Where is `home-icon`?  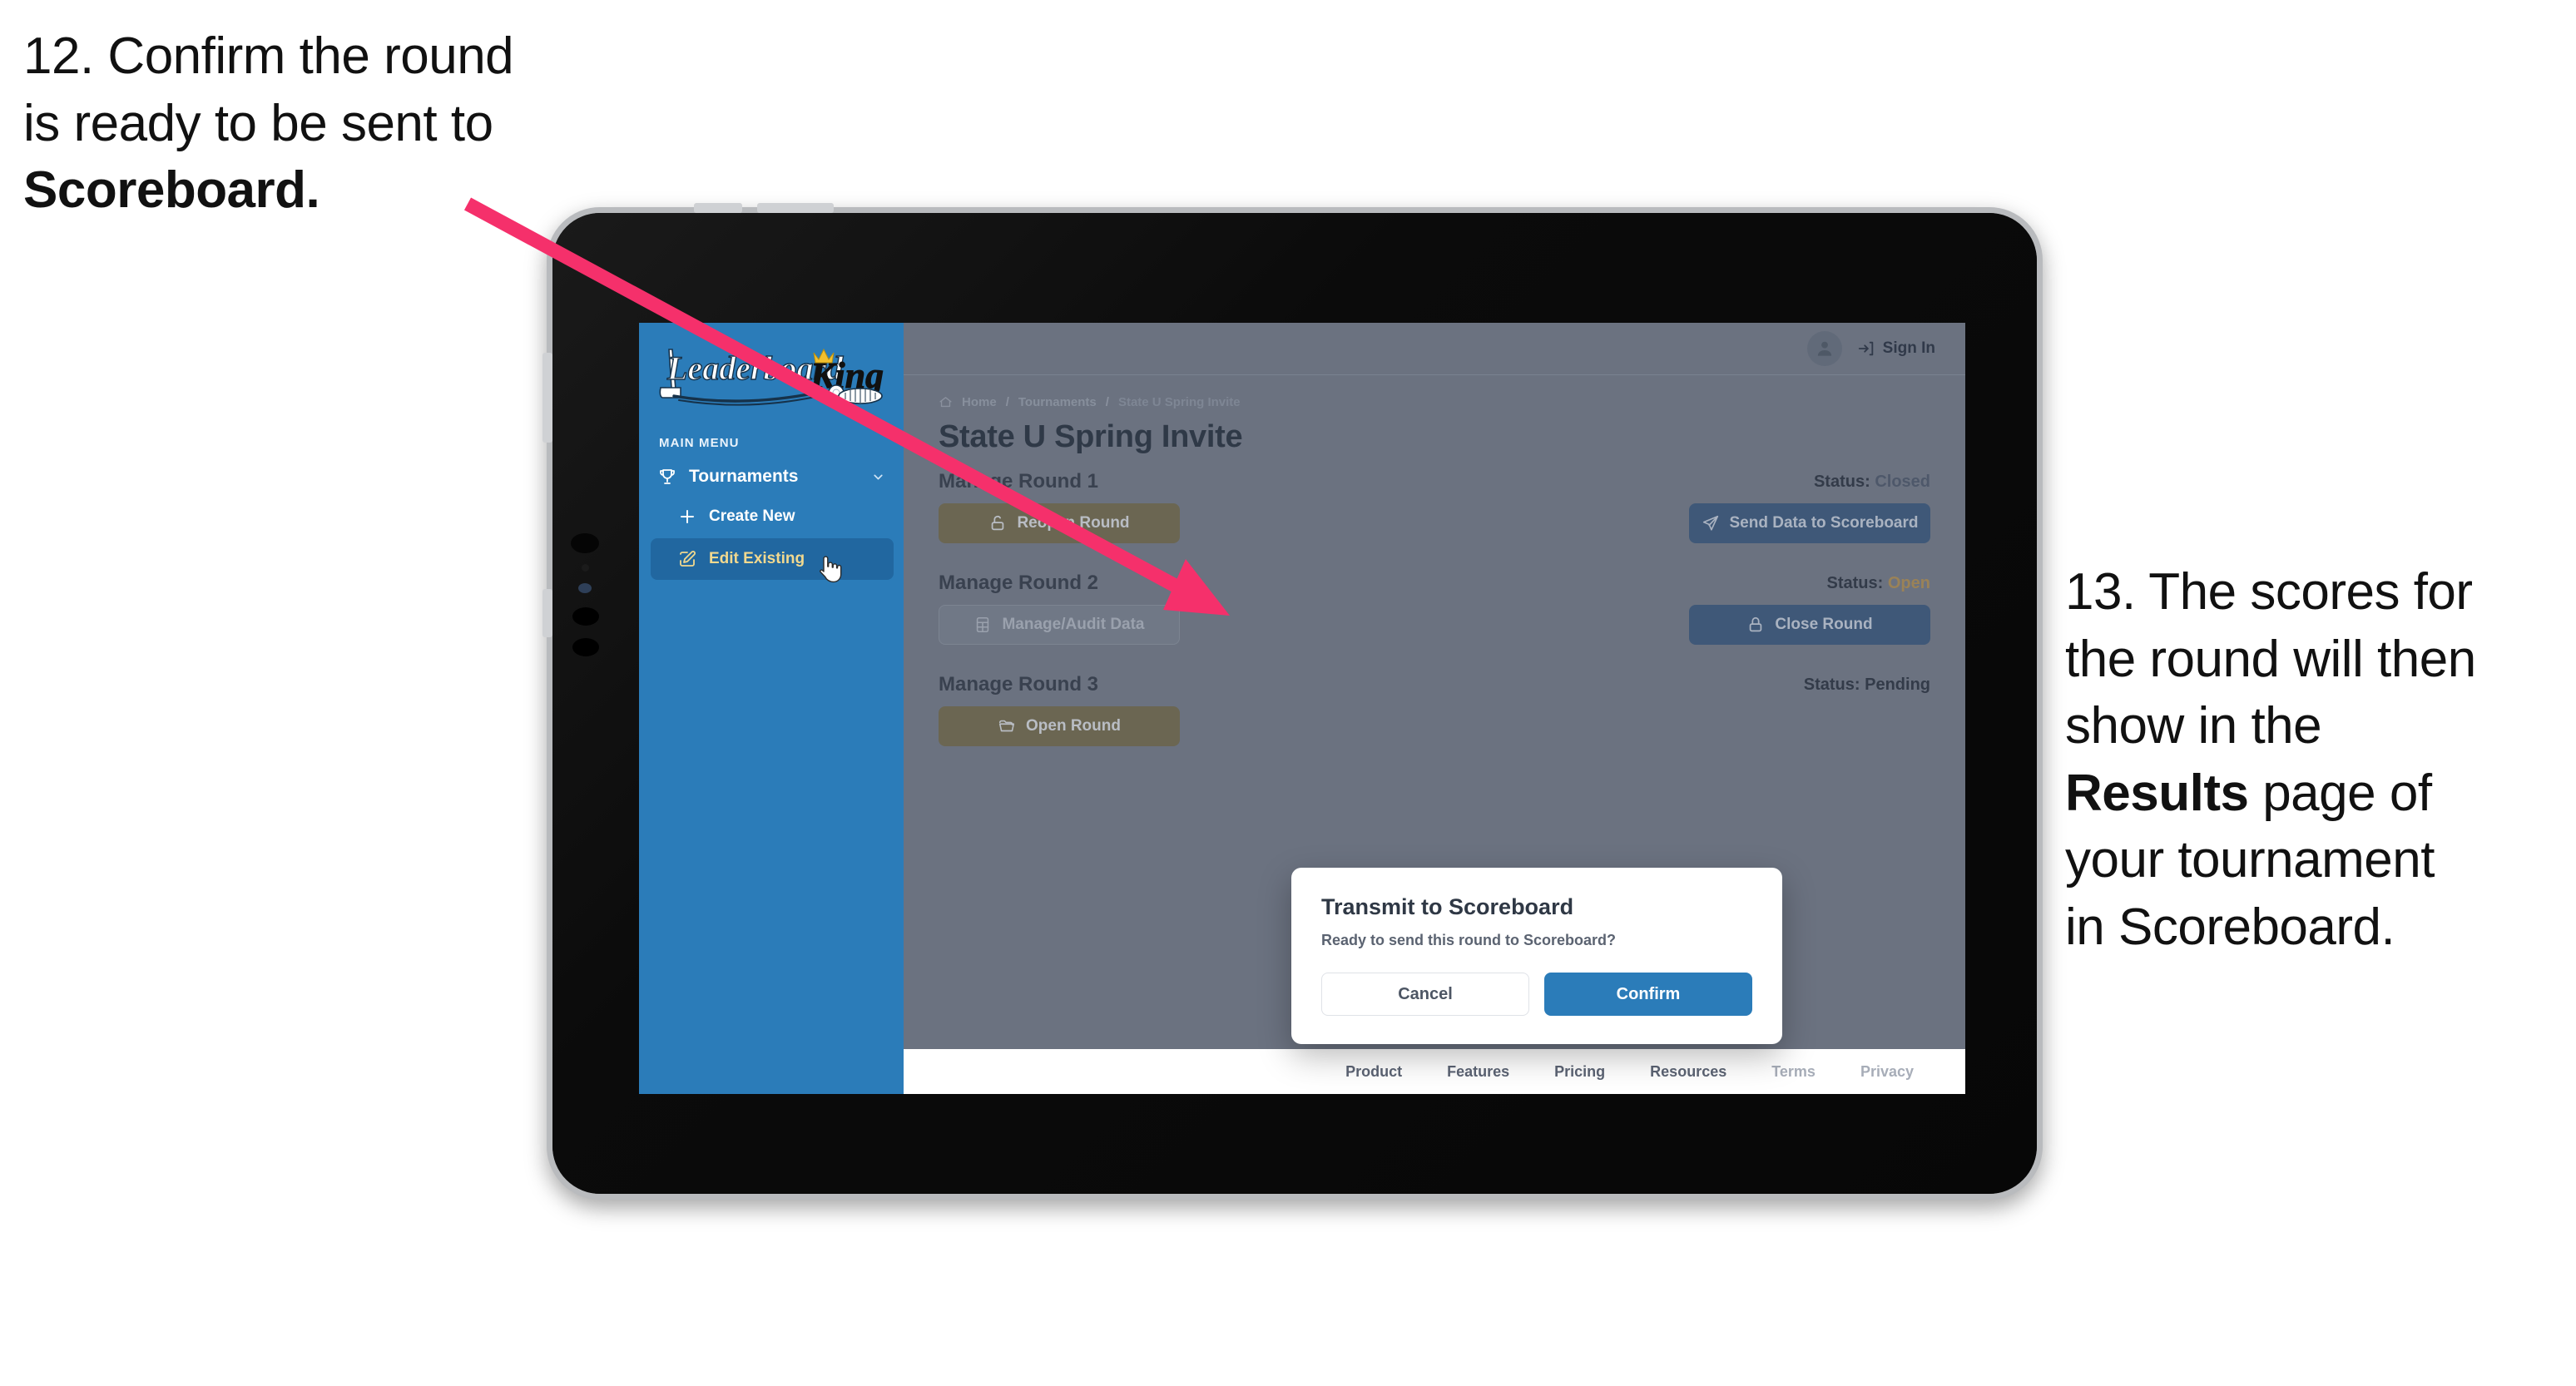
home-icon is located at coordinates (946, 402).